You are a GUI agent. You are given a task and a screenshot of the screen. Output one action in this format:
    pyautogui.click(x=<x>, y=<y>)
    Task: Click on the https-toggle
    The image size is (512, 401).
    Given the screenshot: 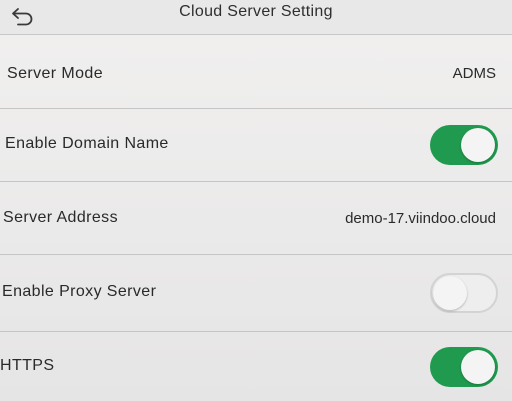 What is the action you would take?
    pyautogui.click(x=464, y=367)
    